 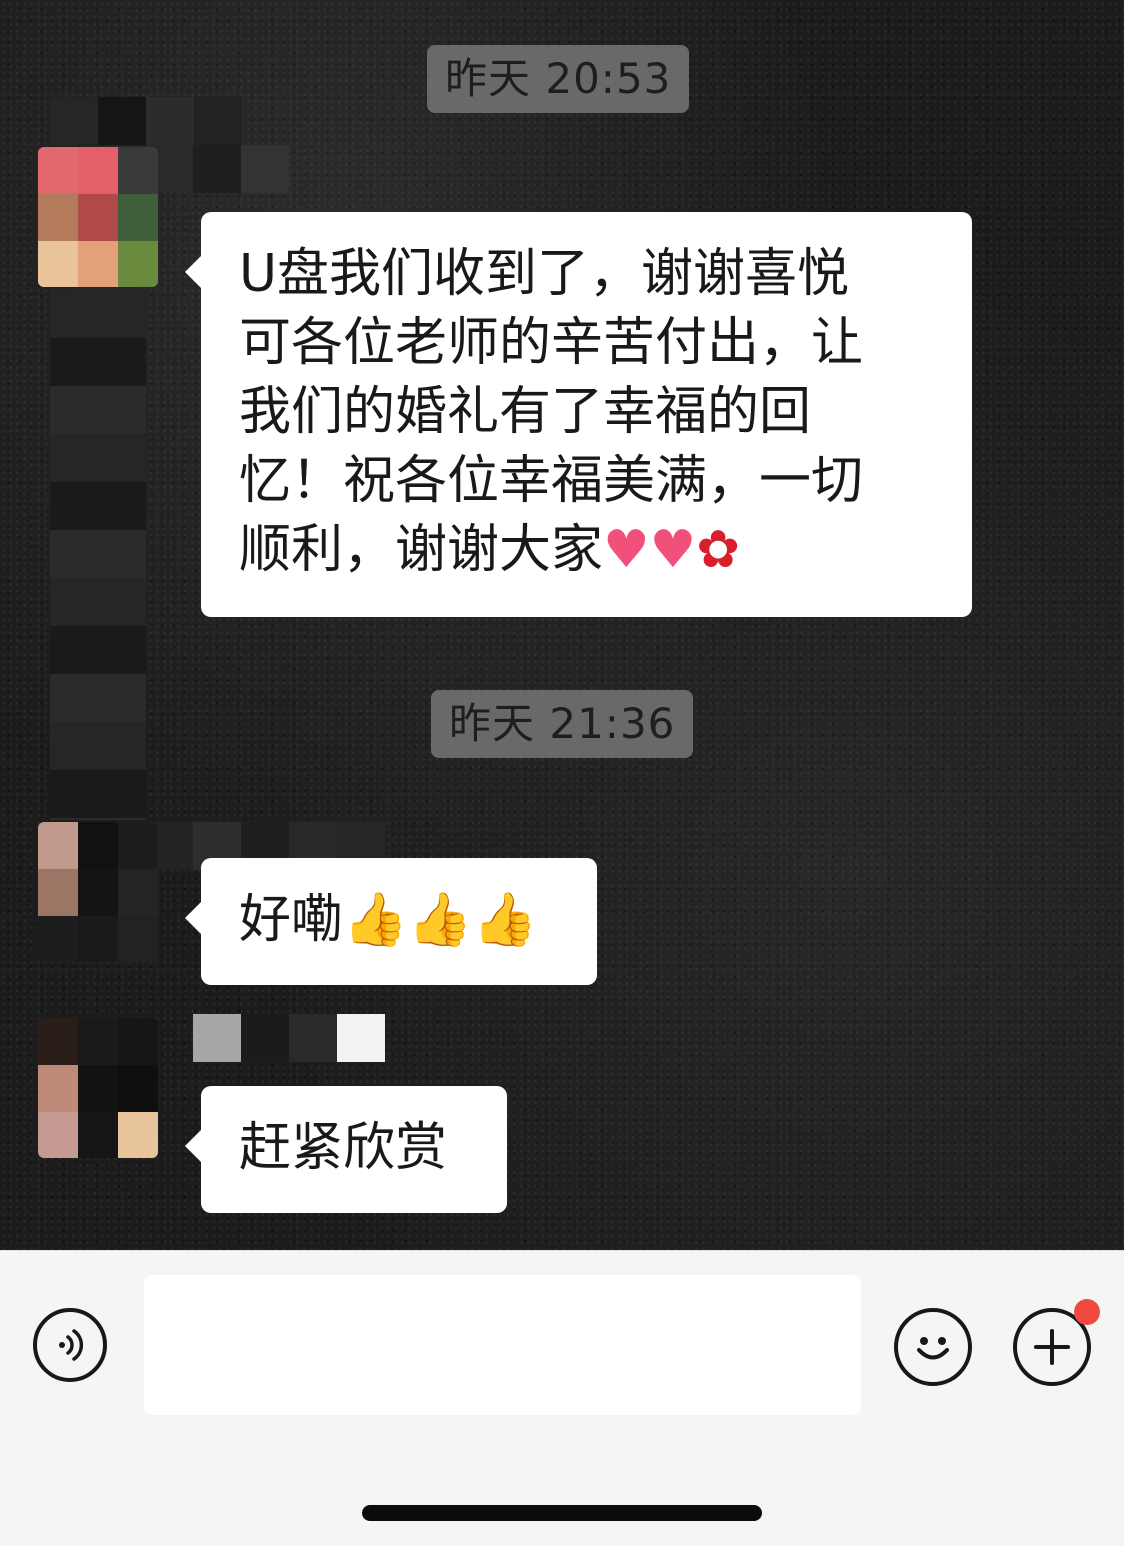 What do you see at coordinates (421, 550) in the screenshot?
I see `message-text: 顺利，谢谢大家` at bounding box center [421, 550].